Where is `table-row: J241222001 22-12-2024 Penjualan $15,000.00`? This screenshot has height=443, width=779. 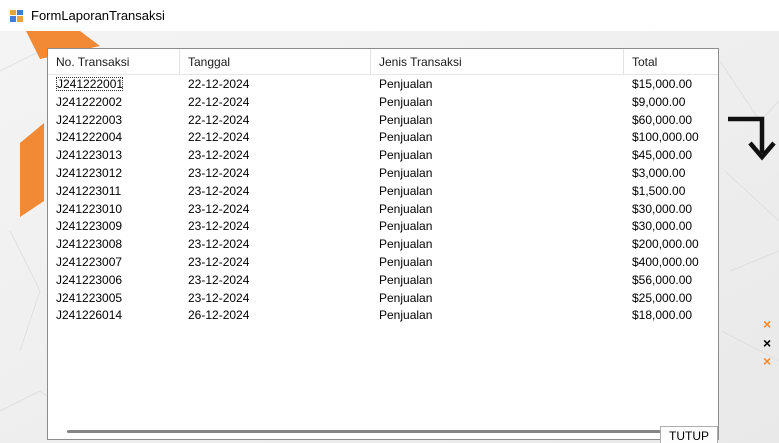
table-row: J241222001 22-12-2024 Penjualan $15,000.00 is located at coordinates (383, 85).